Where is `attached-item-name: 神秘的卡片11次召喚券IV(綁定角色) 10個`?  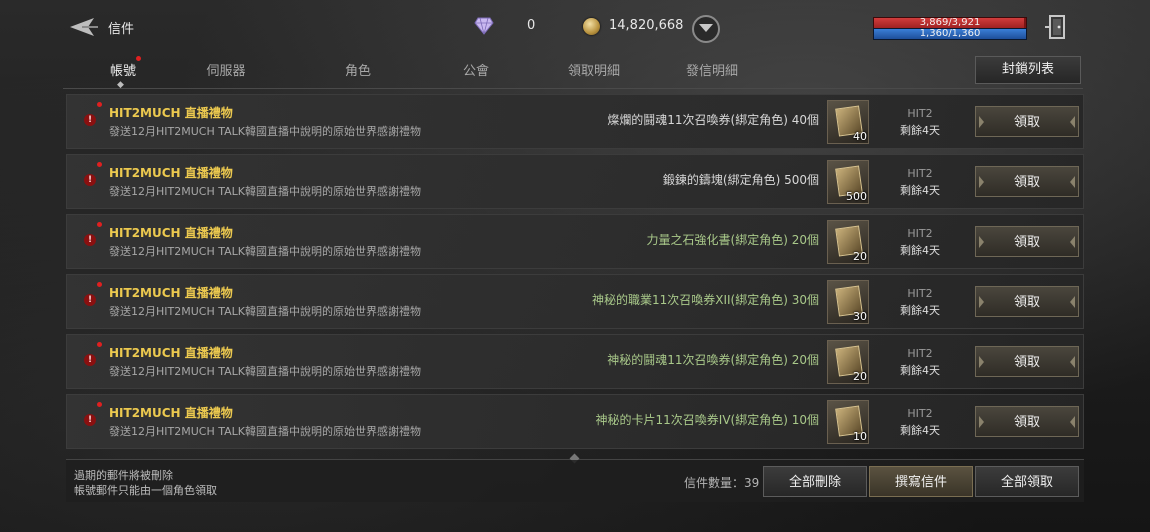
attached-item-name: 神秘的卡片11次召喚券IV(綁定角色) 10個 is located at coordinates (707, 420).